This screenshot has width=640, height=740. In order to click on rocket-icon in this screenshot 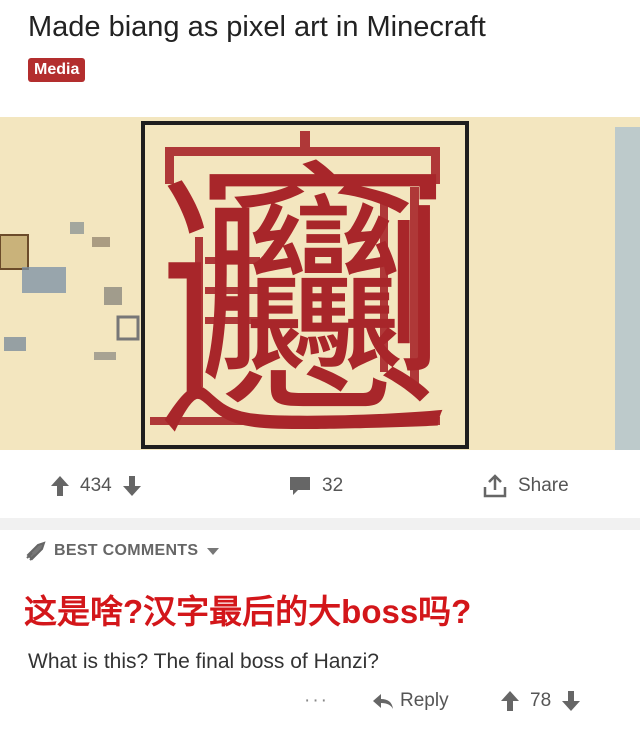, I will do `click(36, 551)`.